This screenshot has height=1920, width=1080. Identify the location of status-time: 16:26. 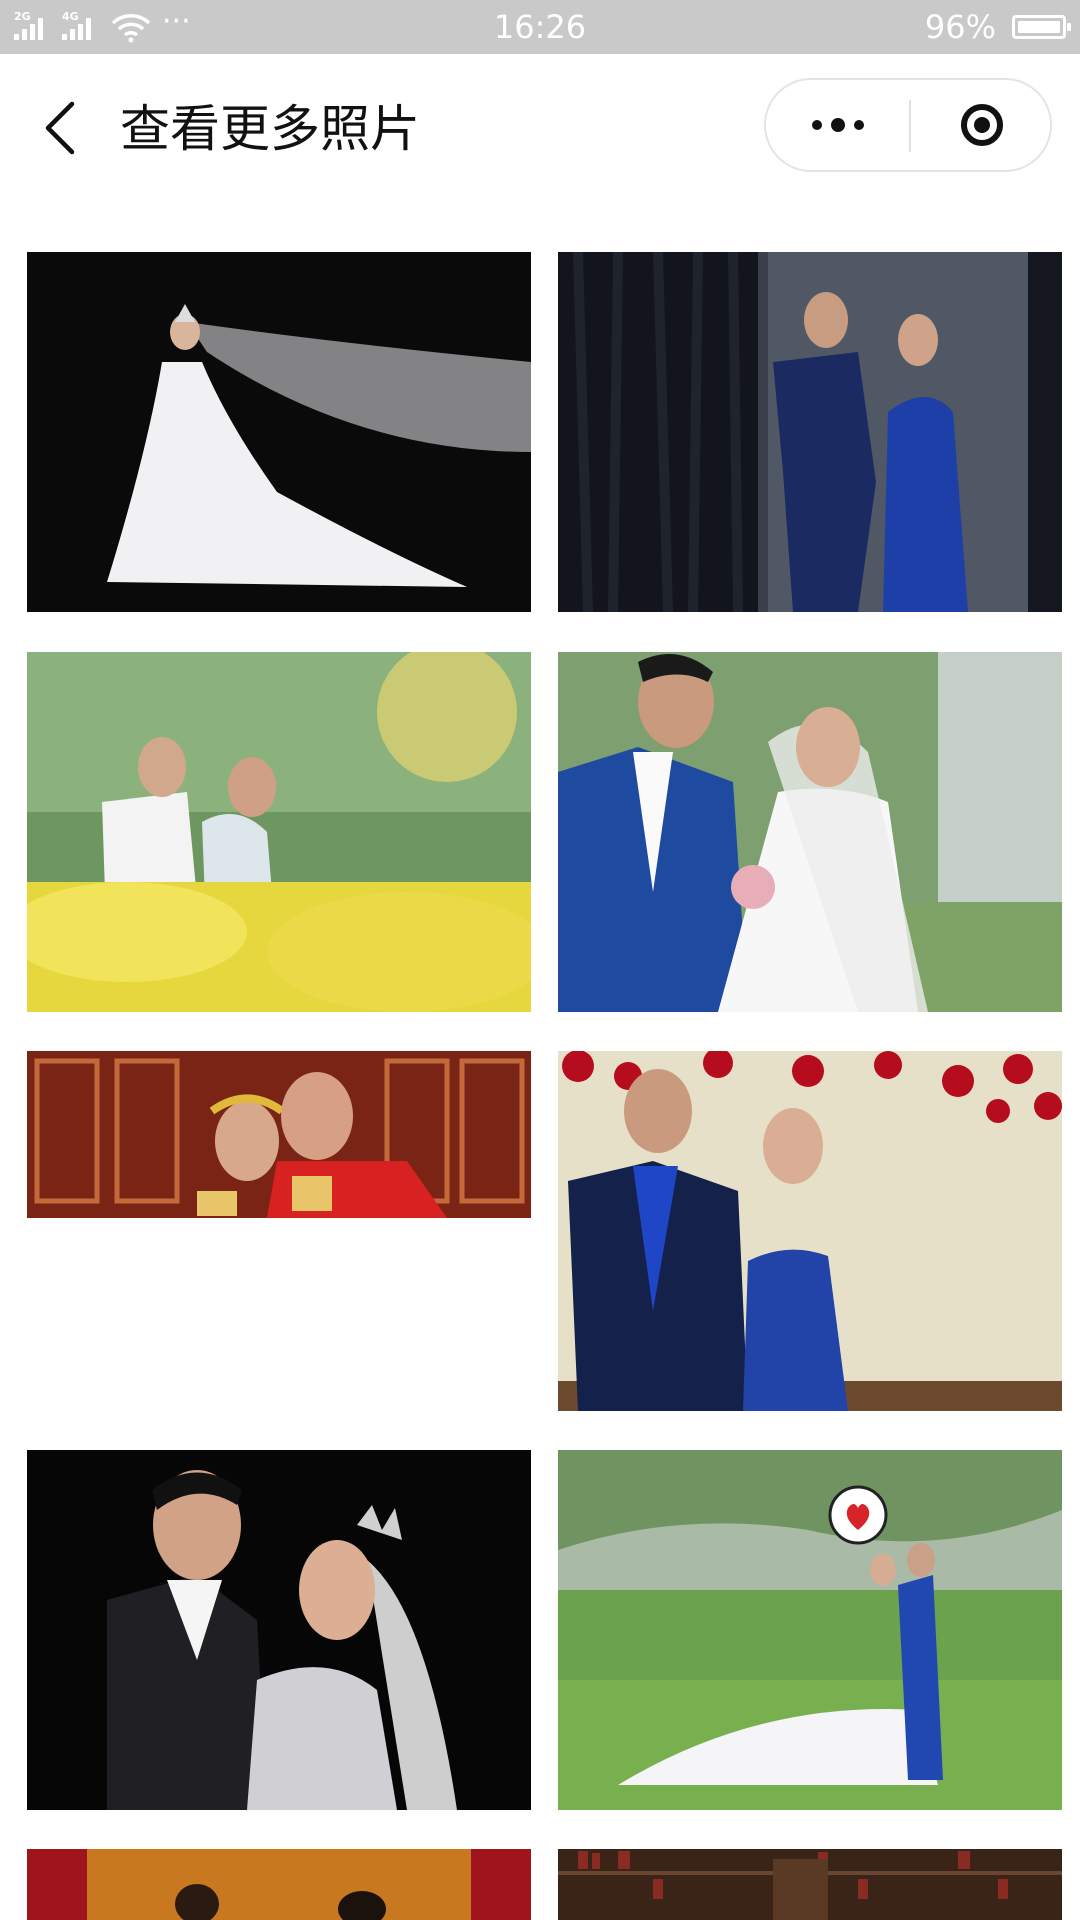
(540, 27).